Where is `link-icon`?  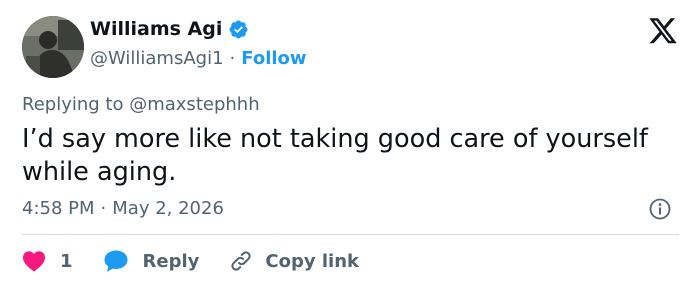 link-icon is located at coordinates (241, 261).